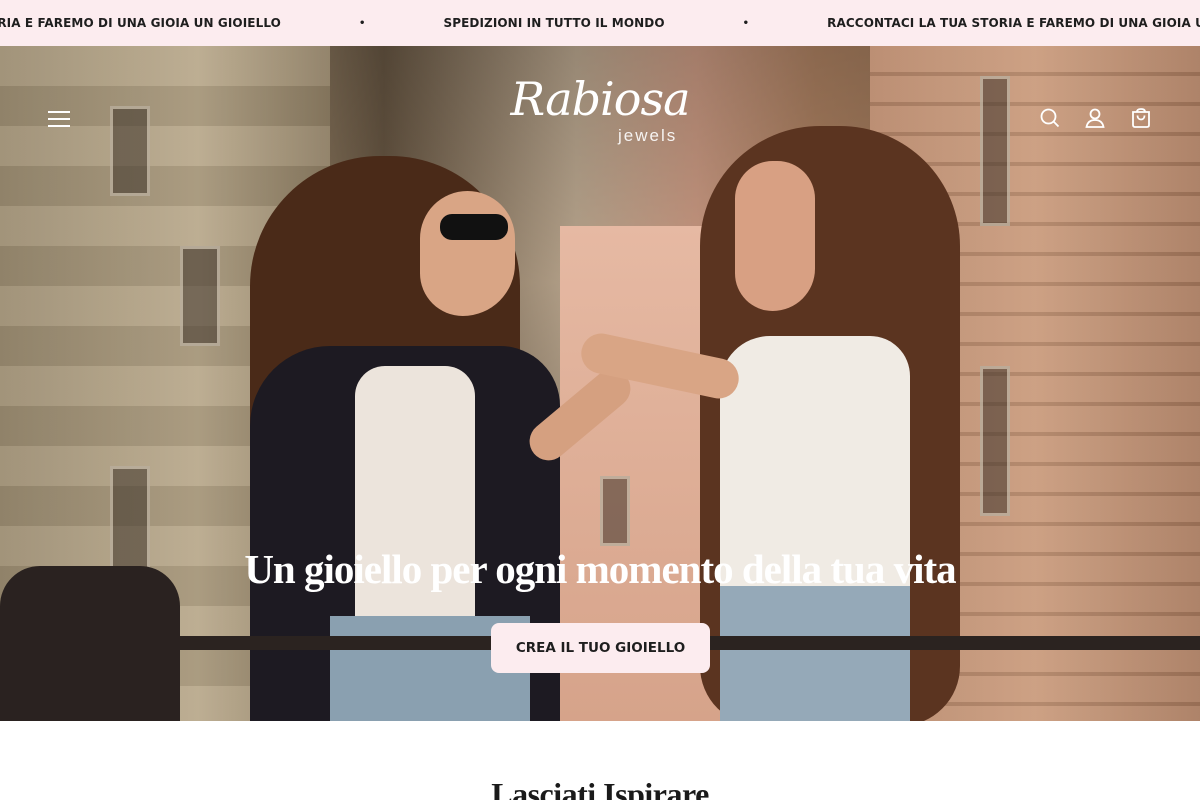 This screenshot has width=1200, height=800. I want to click on announcement-text: SPEDIZIONI IN TUTTO IL MONDO, so click(554, 23).